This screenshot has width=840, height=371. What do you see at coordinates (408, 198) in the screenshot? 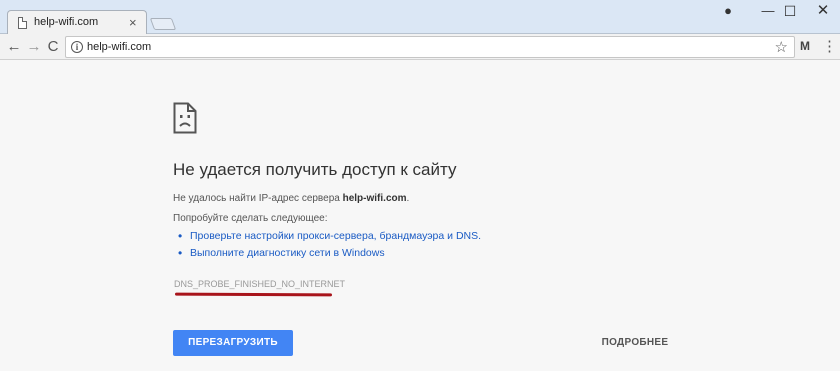
I see `subtitle-suffix: .` at bounding box center [408, 198].